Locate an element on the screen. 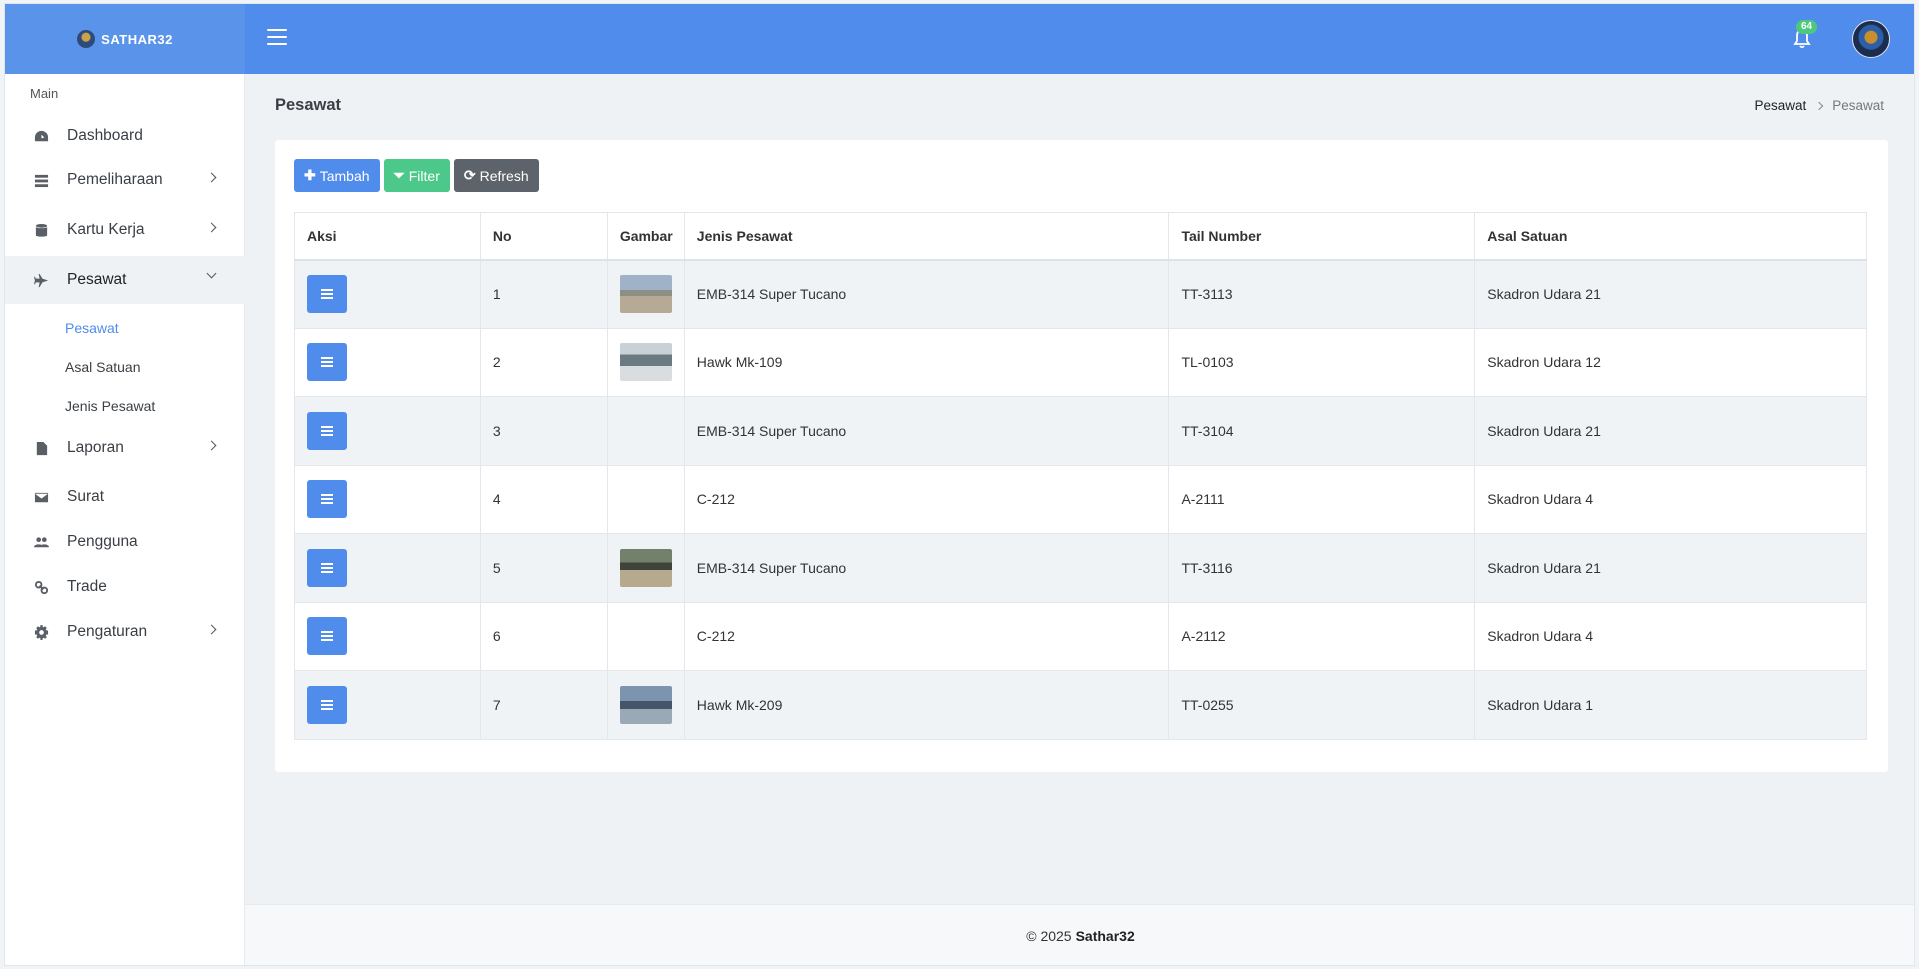  sidebar-item-laporan: Laporan is located at coordinates (125, 448).